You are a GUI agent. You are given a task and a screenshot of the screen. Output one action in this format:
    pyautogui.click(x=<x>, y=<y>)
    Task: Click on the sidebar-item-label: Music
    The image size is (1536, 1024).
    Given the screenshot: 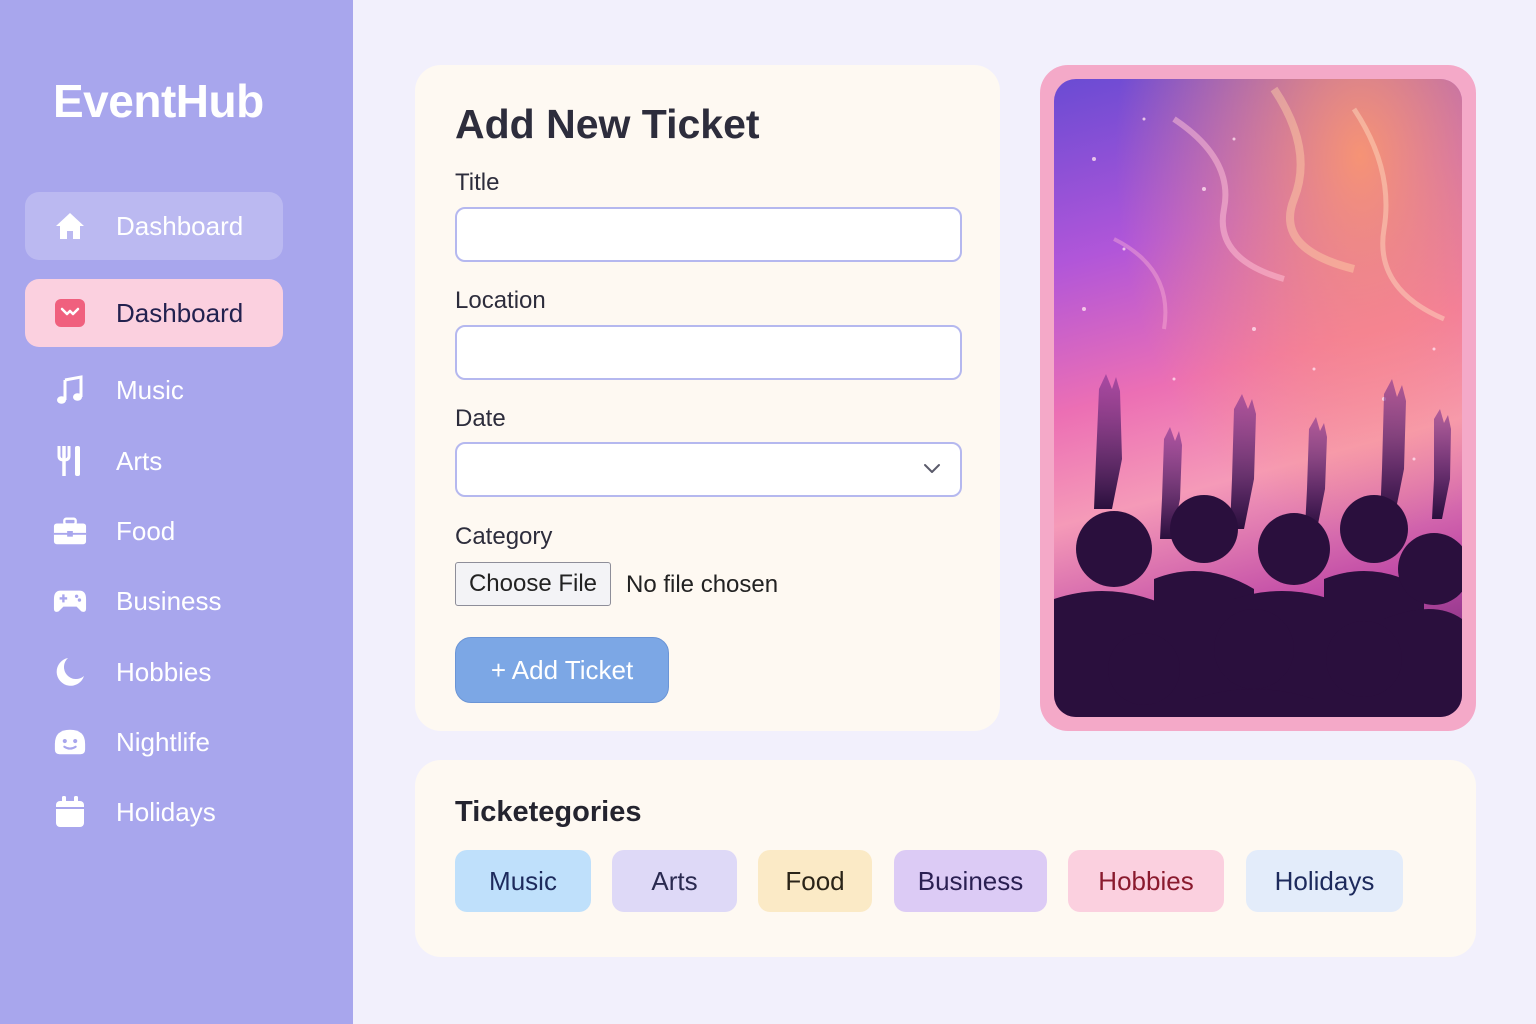 What is the action you would take?
    pyautogui.click(x=150, y=389)
    